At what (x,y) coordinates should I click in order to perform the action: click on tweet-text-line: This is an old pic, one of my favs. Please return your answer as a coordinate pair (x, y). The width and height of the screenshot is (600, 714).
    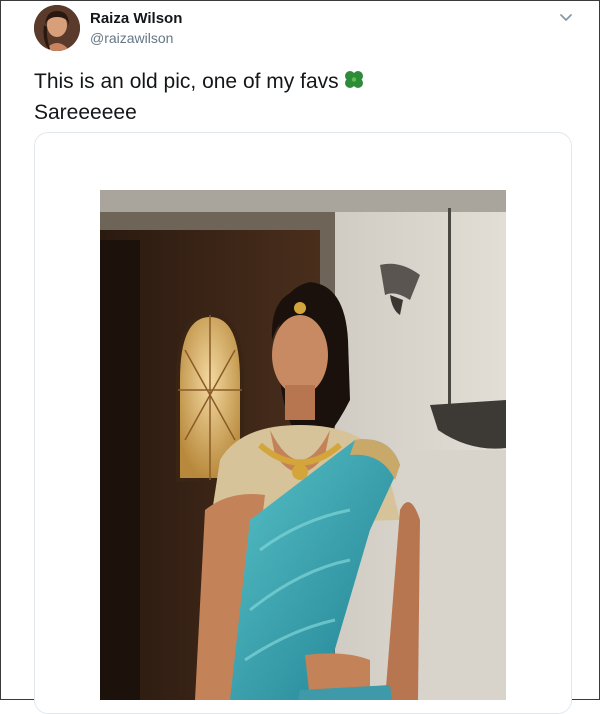
    Looking at the image, I should click on (294, 83).